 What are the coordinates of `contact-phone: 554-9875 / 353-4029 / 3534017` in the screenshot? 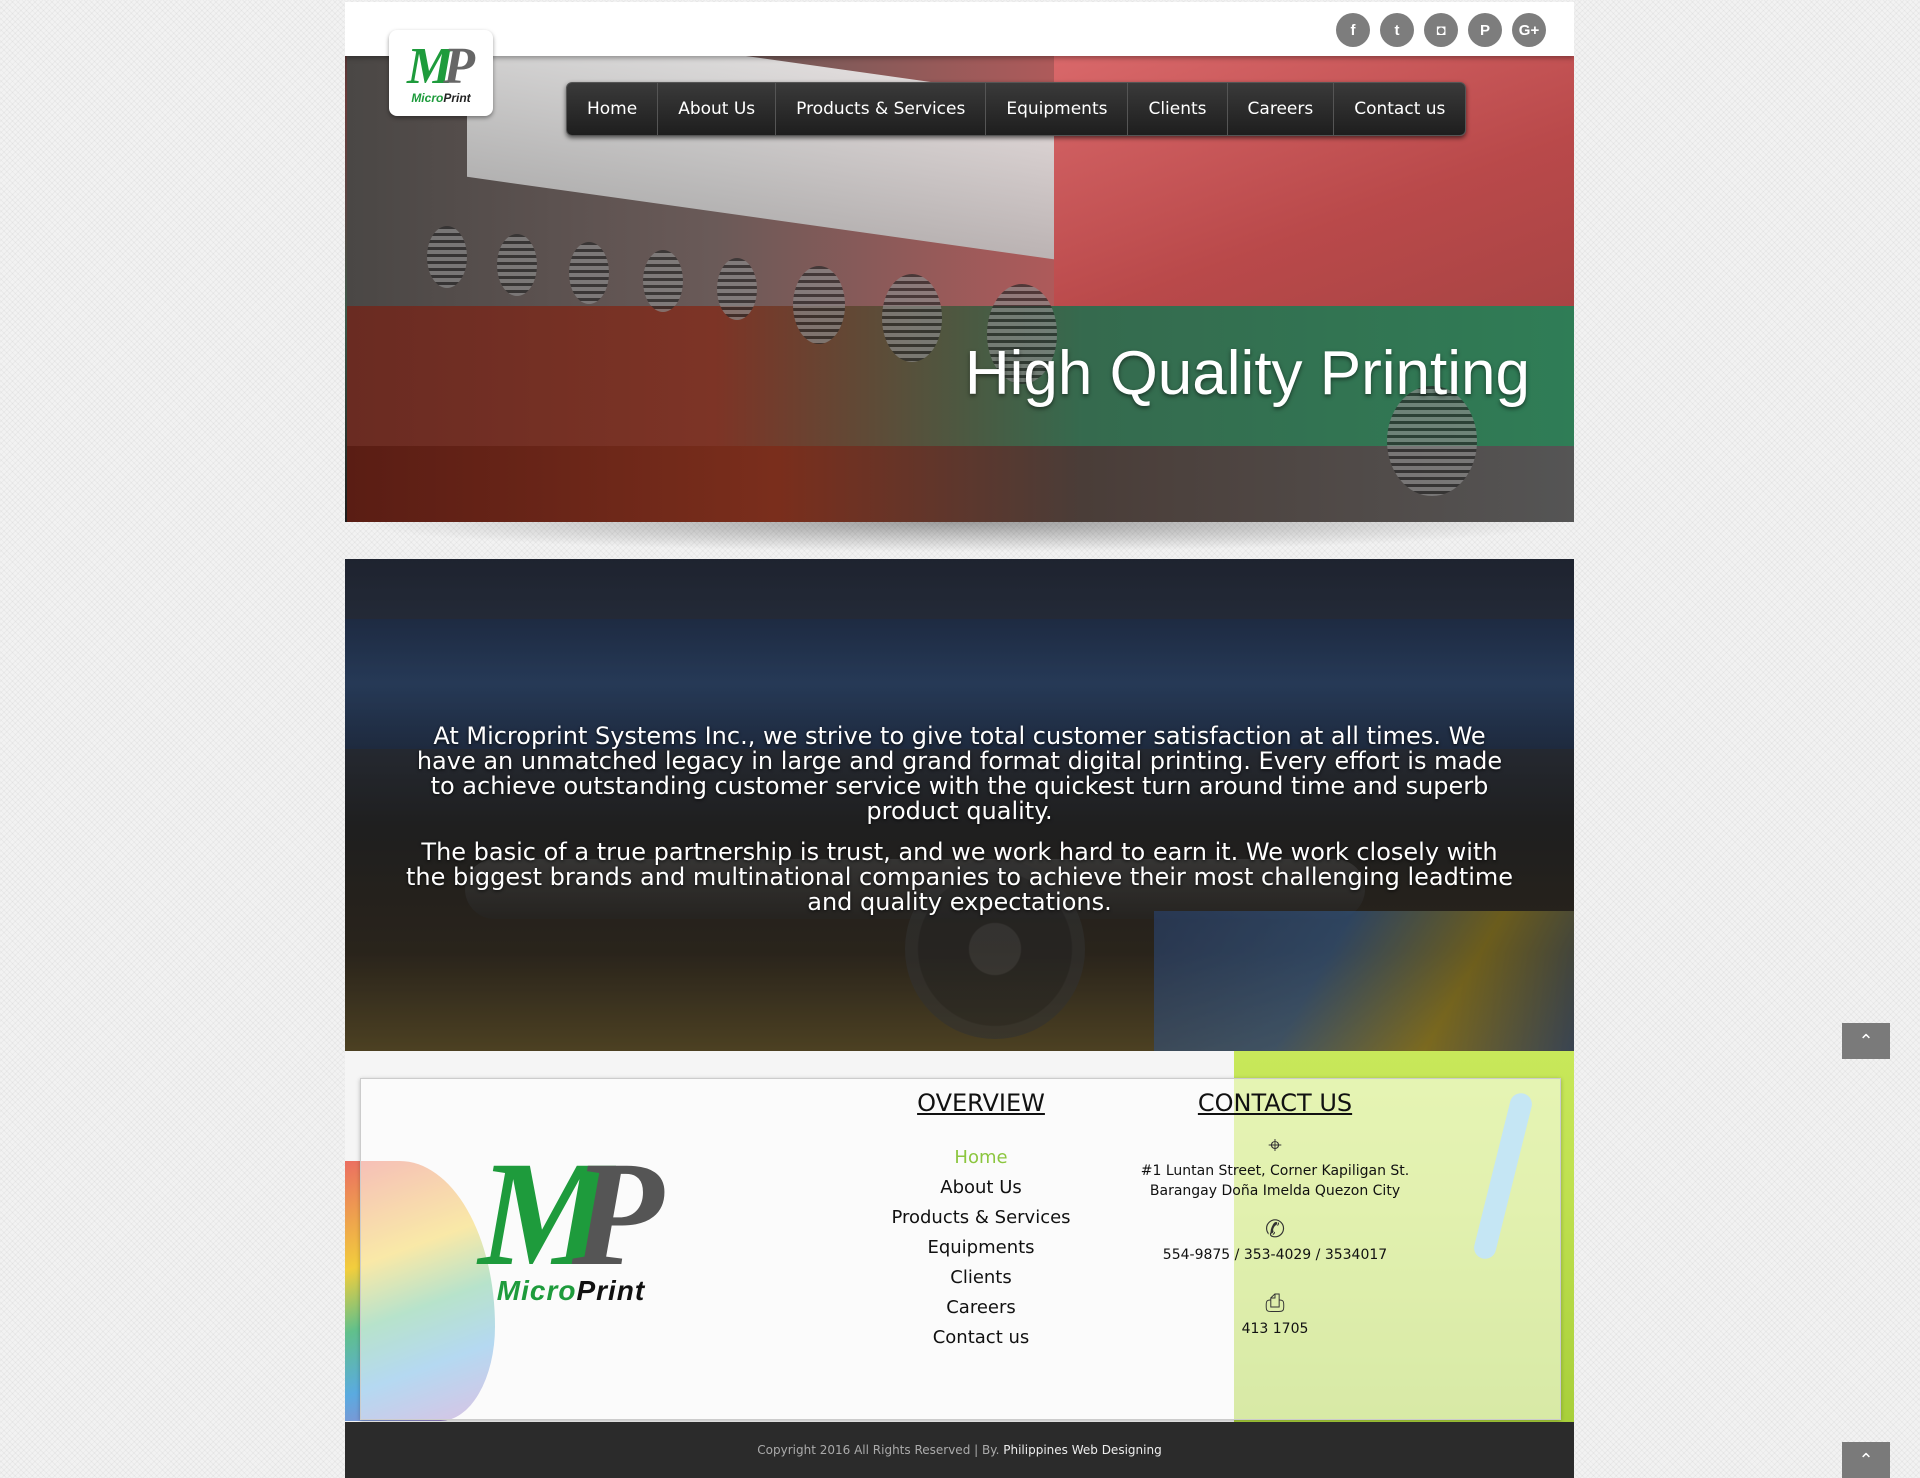 It's located at (1275, 1255).